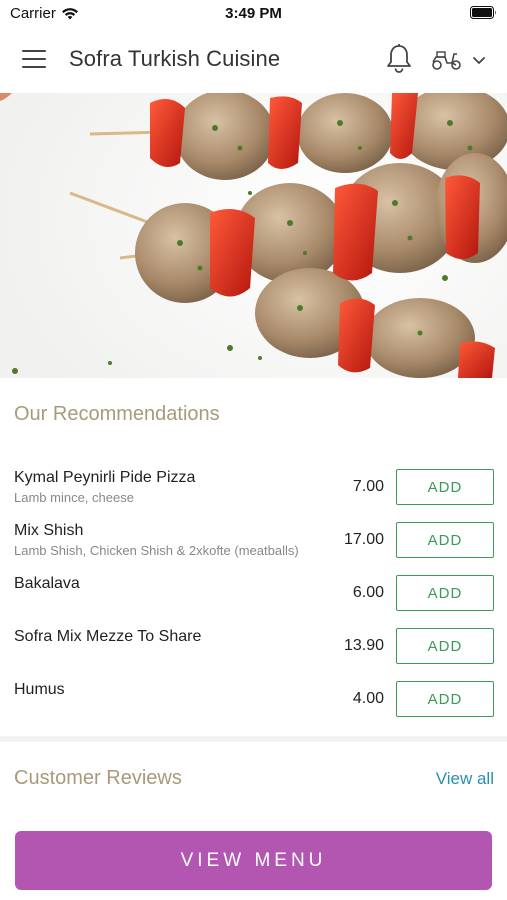  I want to click on menu-item-description: Lamb mince, cheese, so click(74, 497).